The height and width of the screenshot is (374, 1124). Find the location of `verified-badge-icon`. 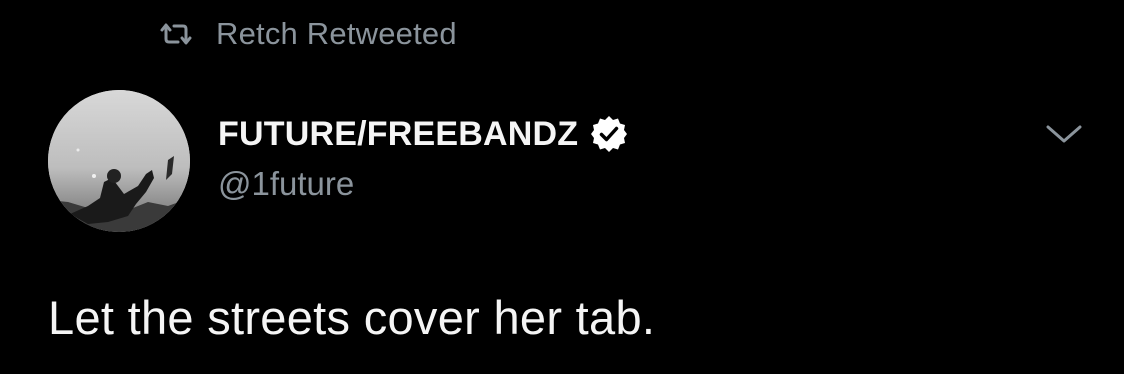

verified-badge-icon is located at coordinates (609, 134).